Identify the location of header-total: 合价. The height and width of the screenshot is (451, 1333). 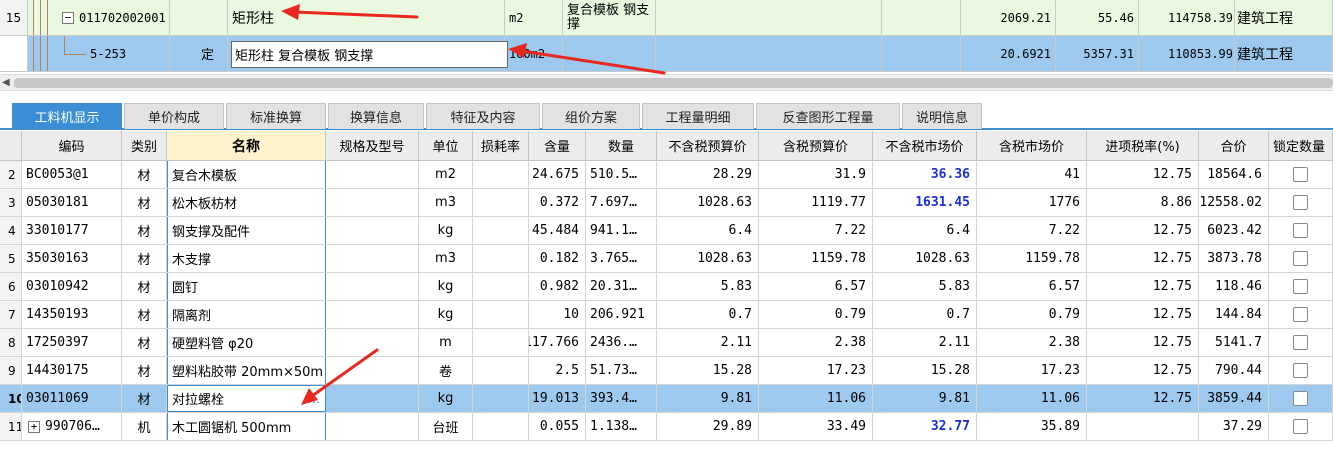
(1234, 145).